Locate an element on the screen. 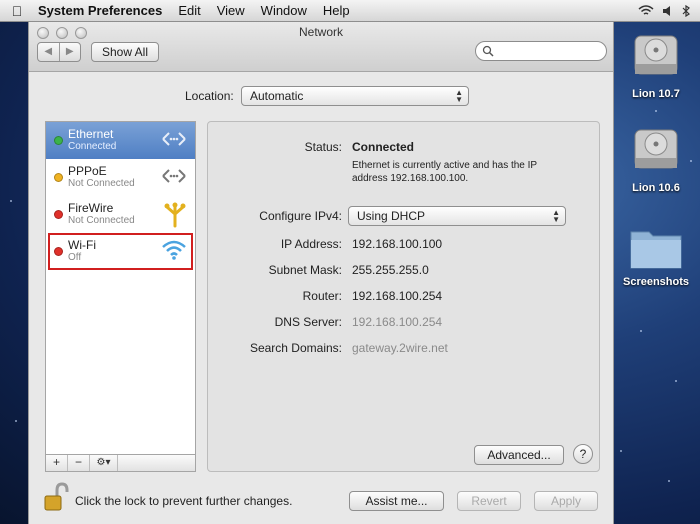  volume-icon is located at coordinates (668, 11).